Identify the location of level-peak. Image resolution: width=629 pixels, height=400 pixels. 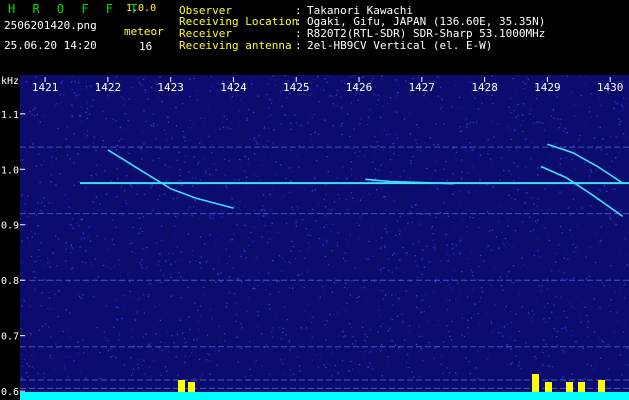
(569, 387).